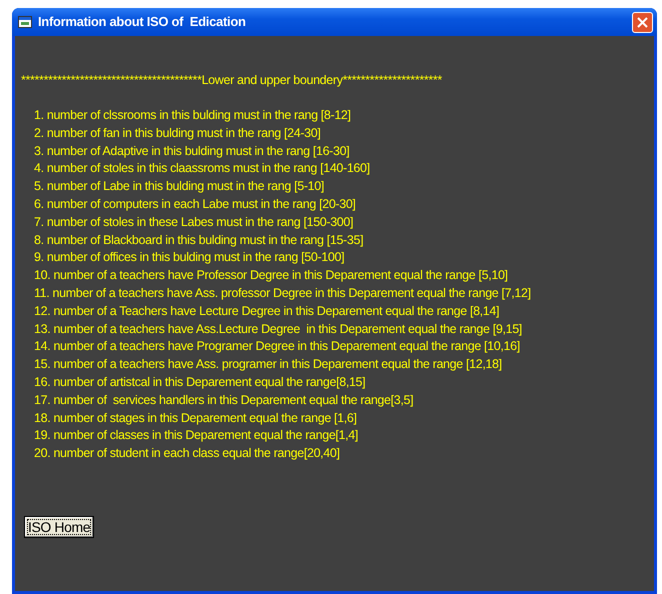 The height and width of the screenshot is (594, 662). Describe the element at coordinates (25, 22) in the screenshot. I see `window-icon` at that location.